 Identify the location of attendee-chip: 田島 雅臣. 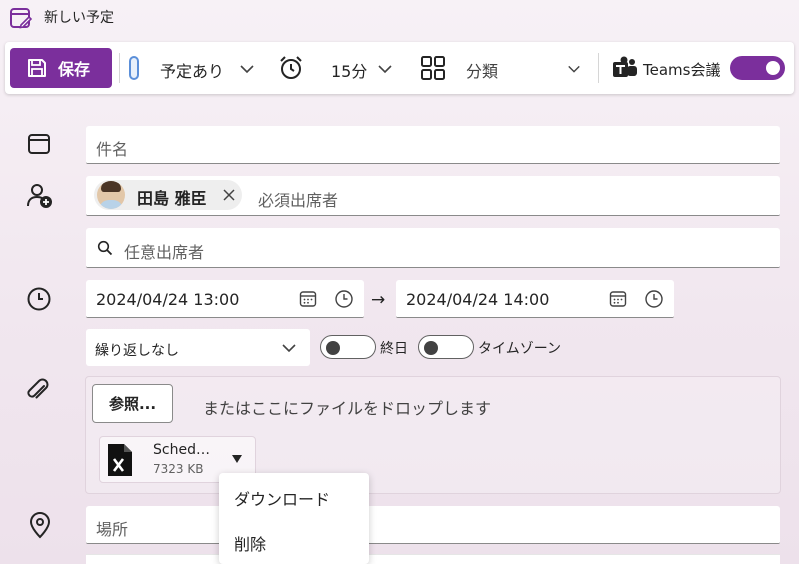
(168, 195).